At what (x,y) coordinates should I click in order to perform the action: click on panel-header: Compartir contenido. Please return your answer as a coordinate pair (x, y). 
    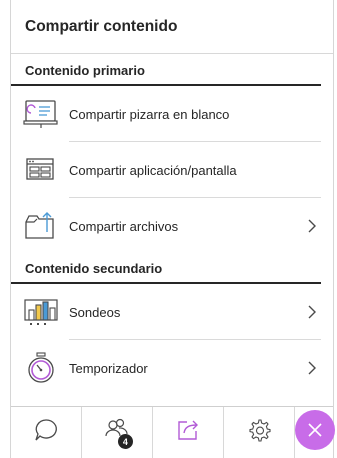
    Looking at the image, I should click on (172, 27).